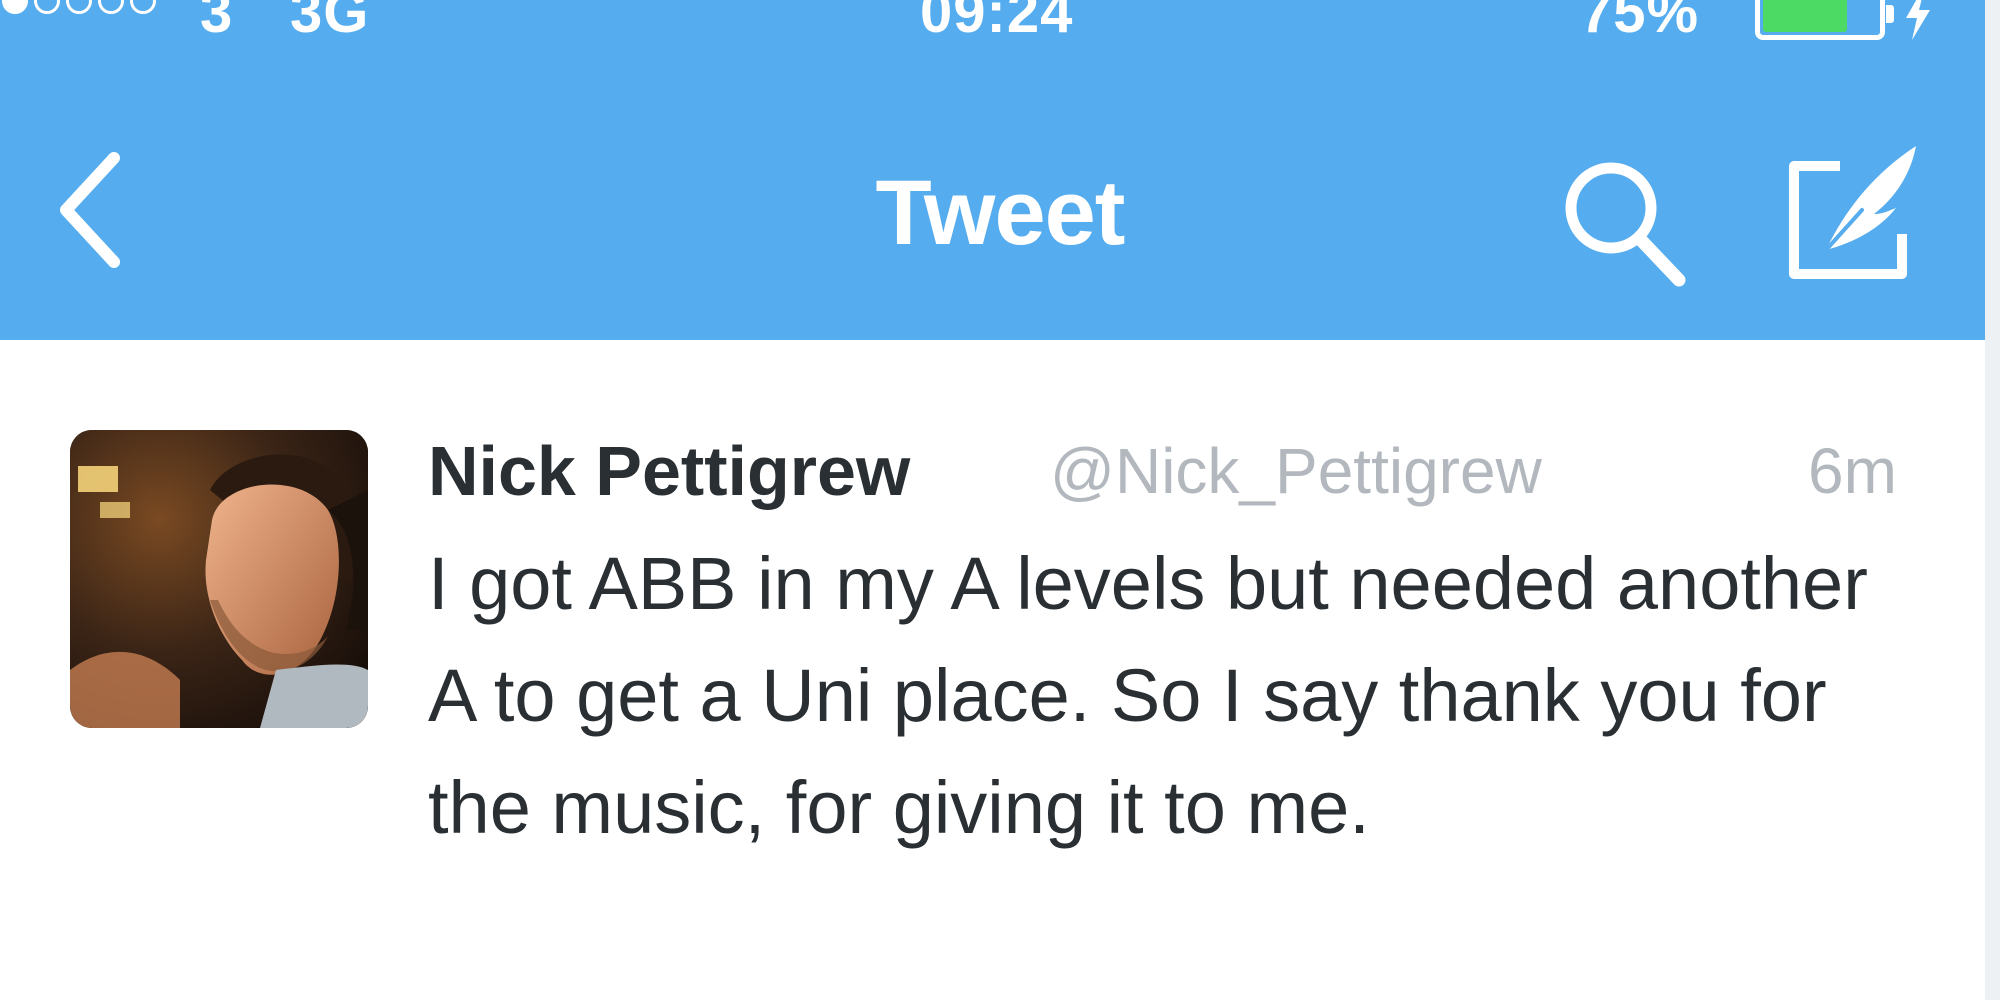 This screenshot has width=2000, height=1000. I want to click on tweet-timestamp: 6m, so click(1852, 471).